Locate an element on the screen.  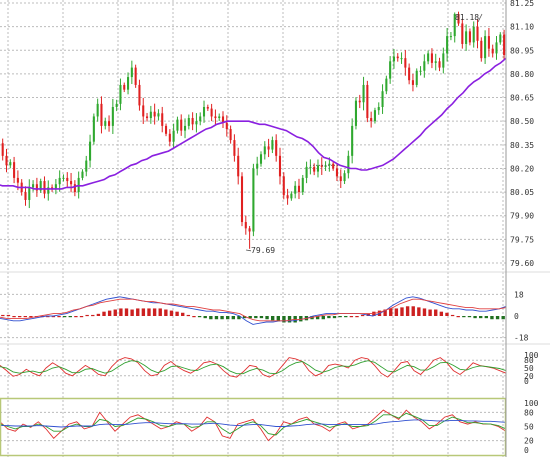
oscillator-1-tick-label: 0 is located at coordinates (526, 381).